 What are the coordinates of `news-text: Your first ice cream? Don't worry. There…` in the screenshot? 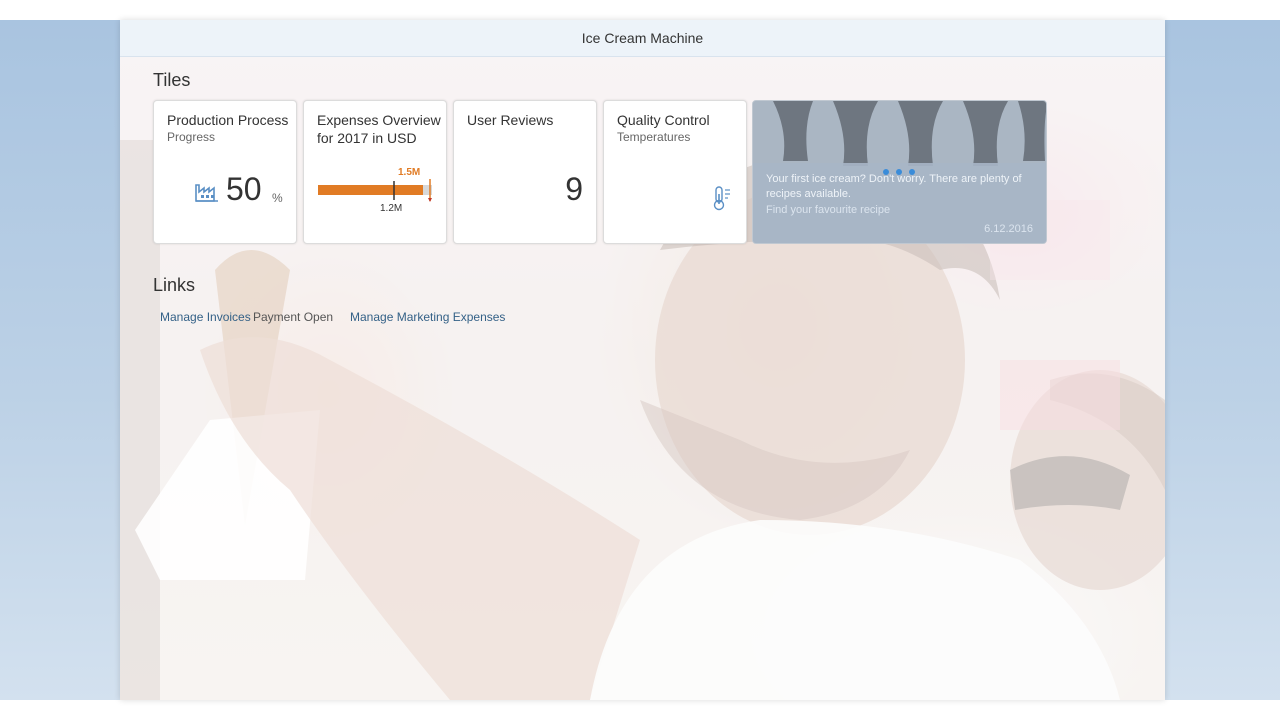 It's located at (894, 186).